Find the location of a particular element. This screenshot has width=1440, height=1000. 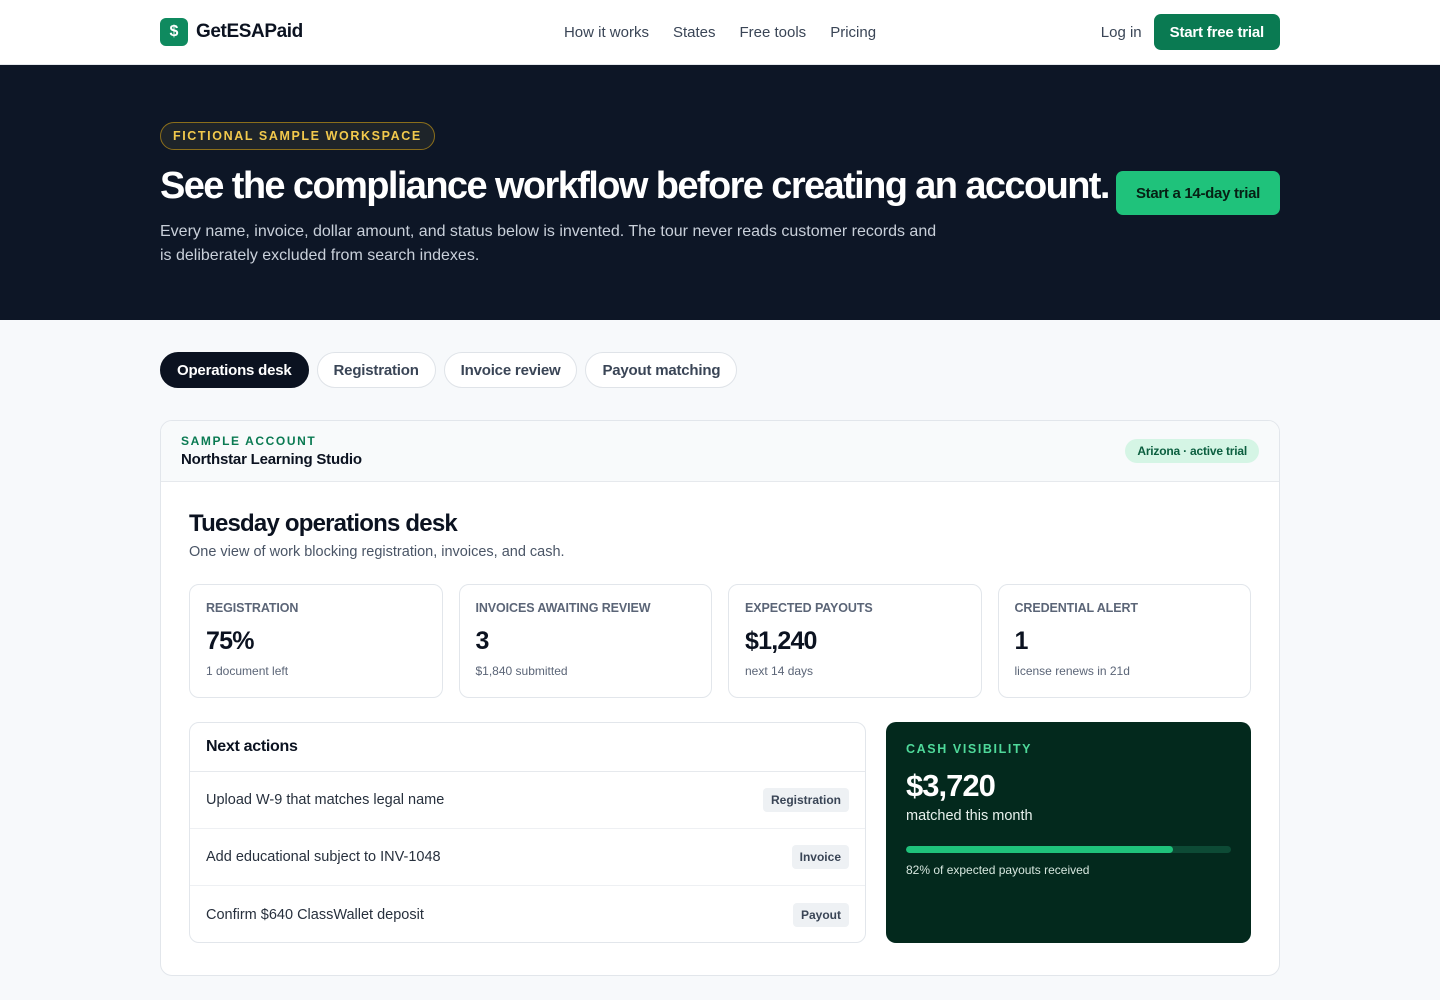

dollar-icon: $ is located at coordinates (174, 32).